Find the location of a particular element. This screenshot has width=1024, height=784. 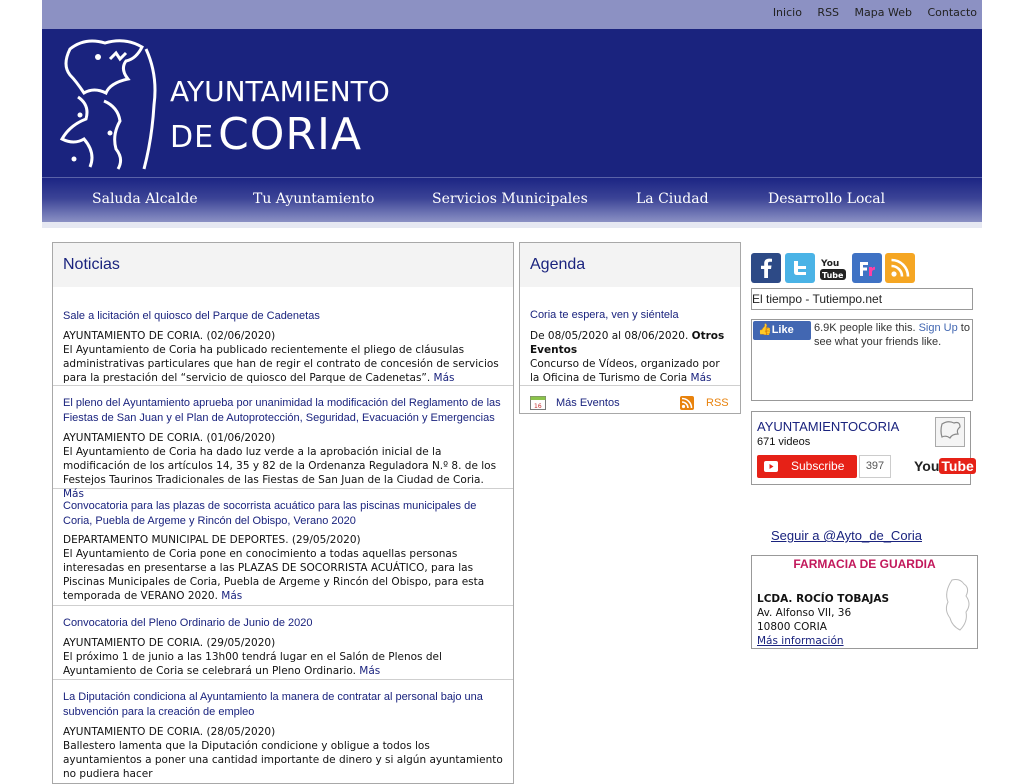

top-link-inicio: Inicio is located at coordinates (787, 12).